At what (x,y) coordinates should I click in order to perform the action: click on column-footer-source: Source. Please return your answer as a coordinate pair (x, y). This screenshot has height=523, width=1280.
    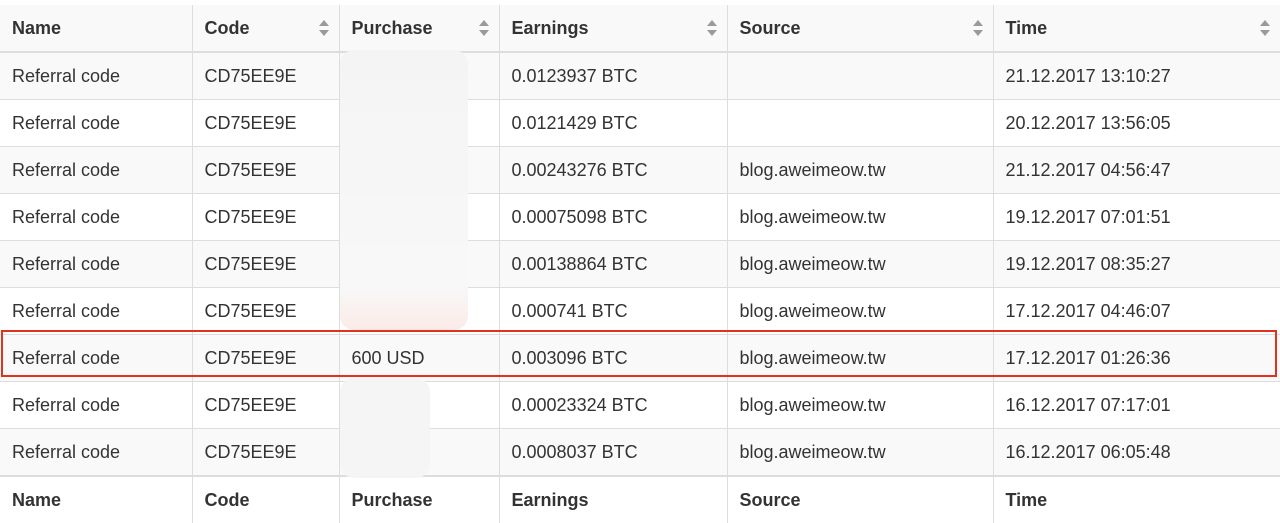
    Looking at the image, I should click on (860, 499).